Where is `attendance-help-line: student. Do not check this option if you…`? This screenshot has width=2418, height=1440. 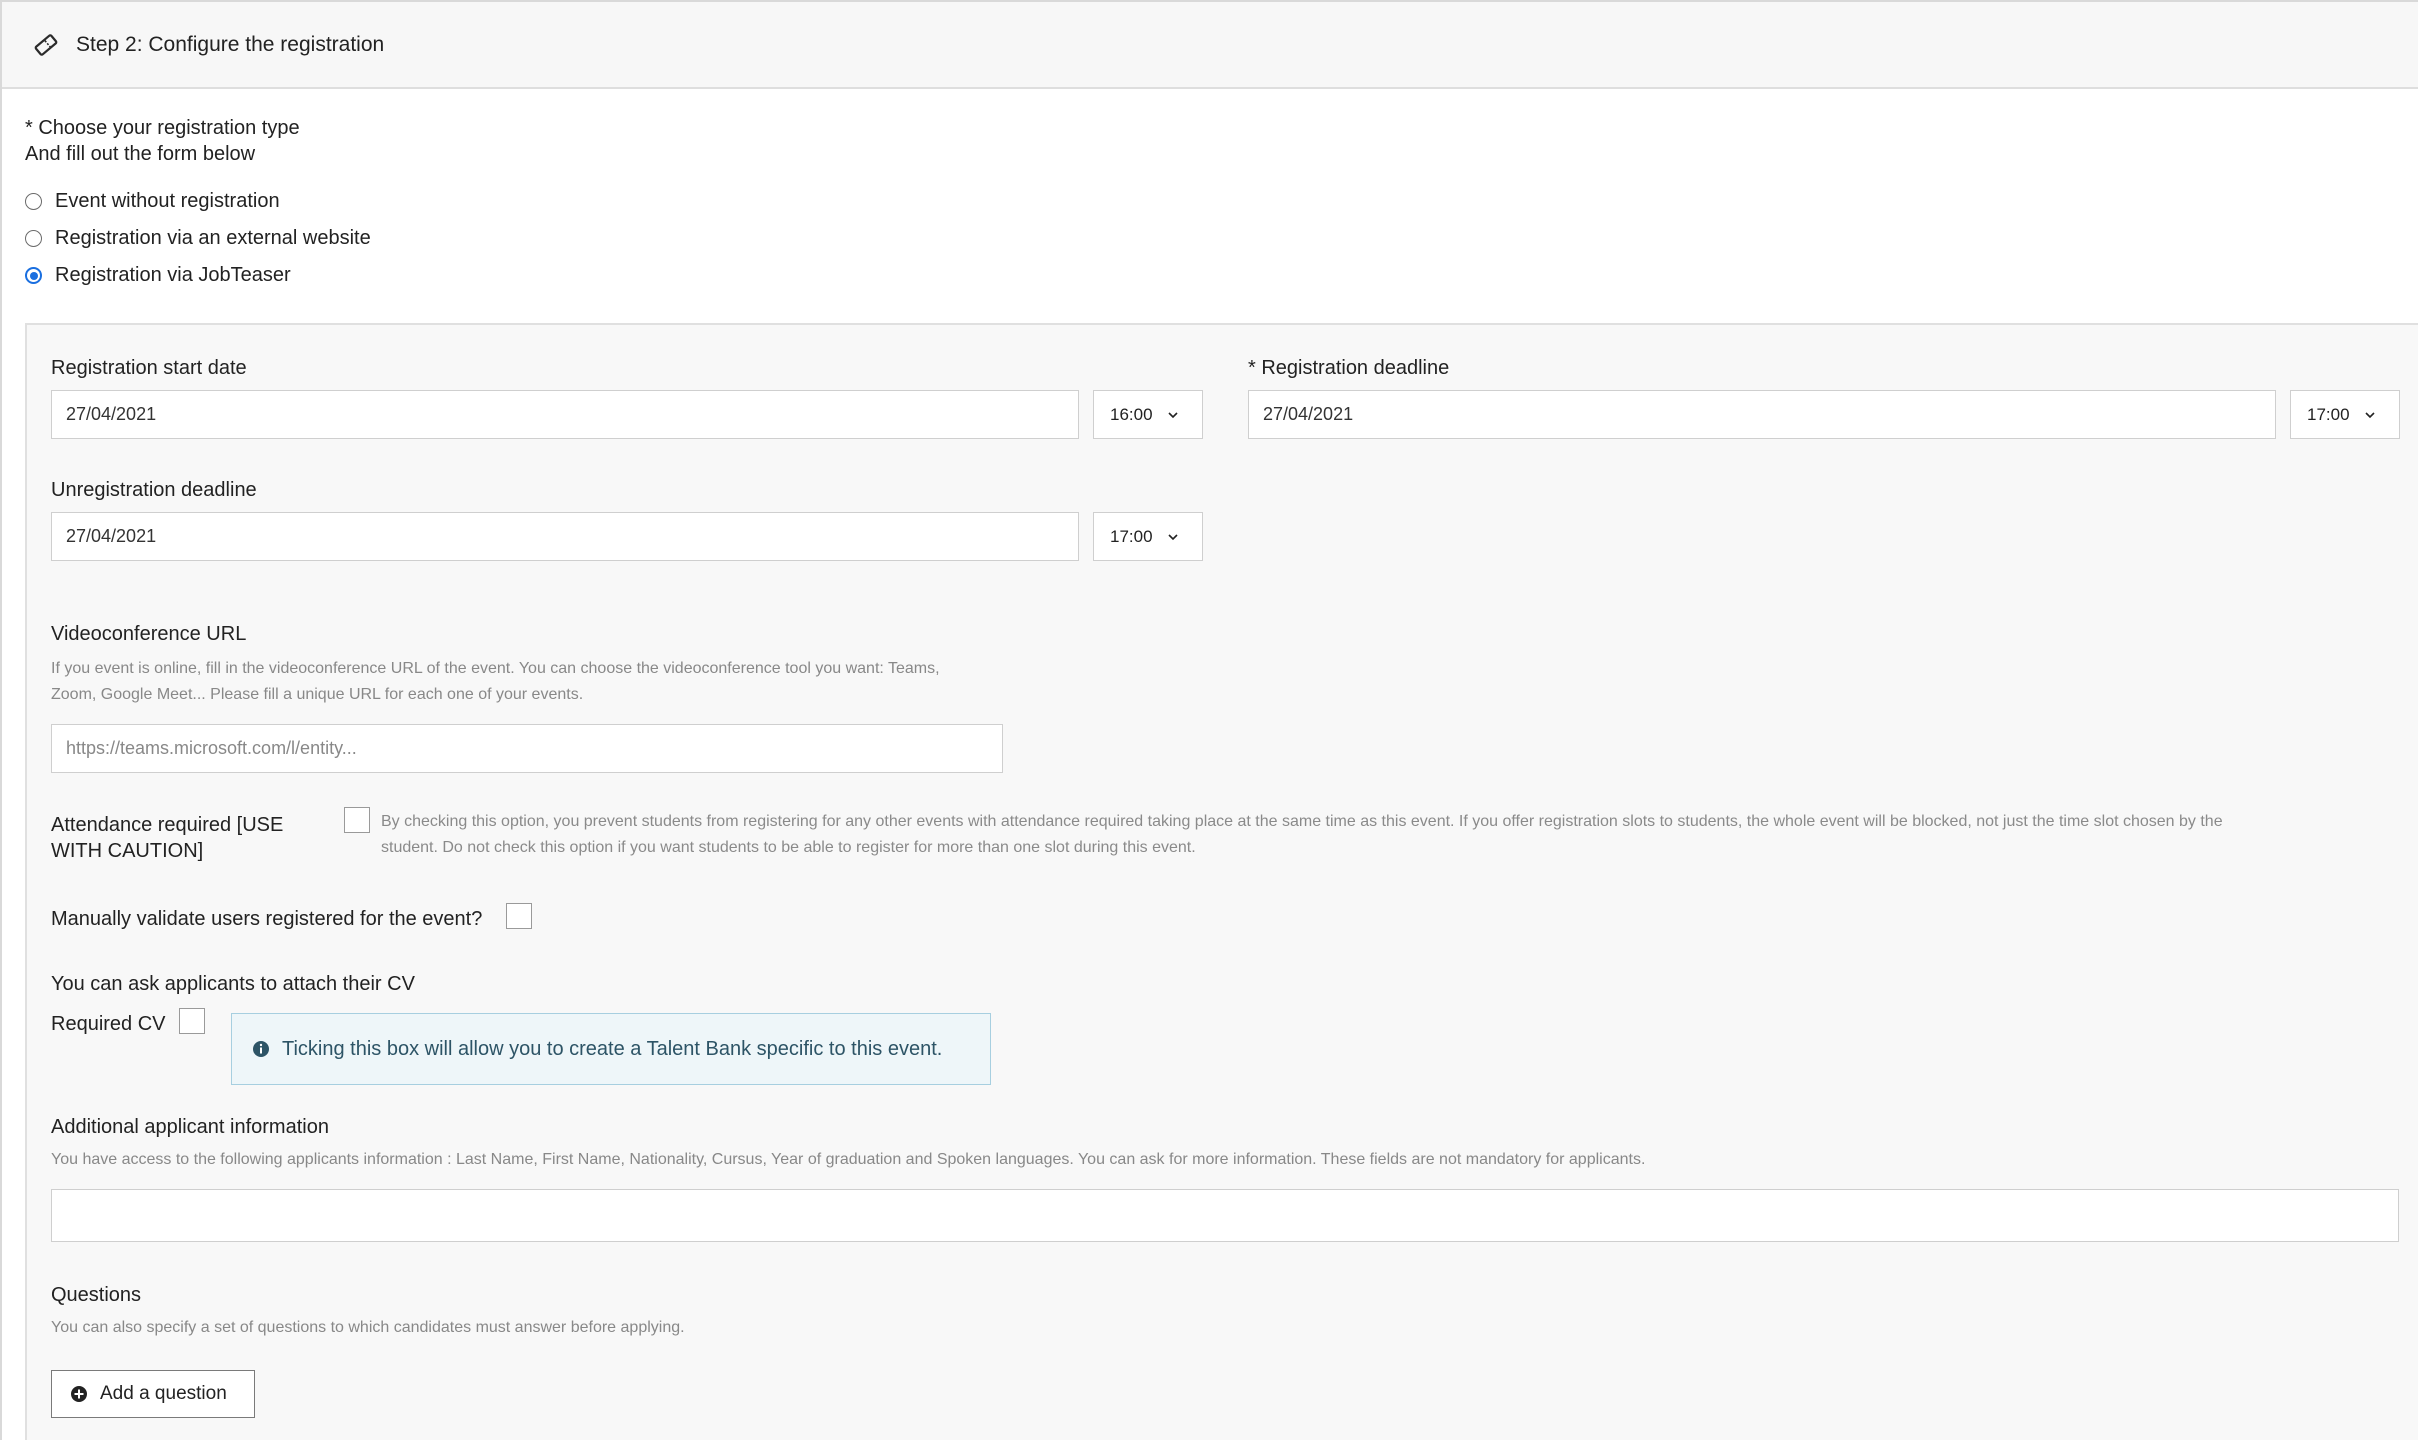
attendance-help-line: student. Do not check this option if you… is located at coordinates (788, 847).